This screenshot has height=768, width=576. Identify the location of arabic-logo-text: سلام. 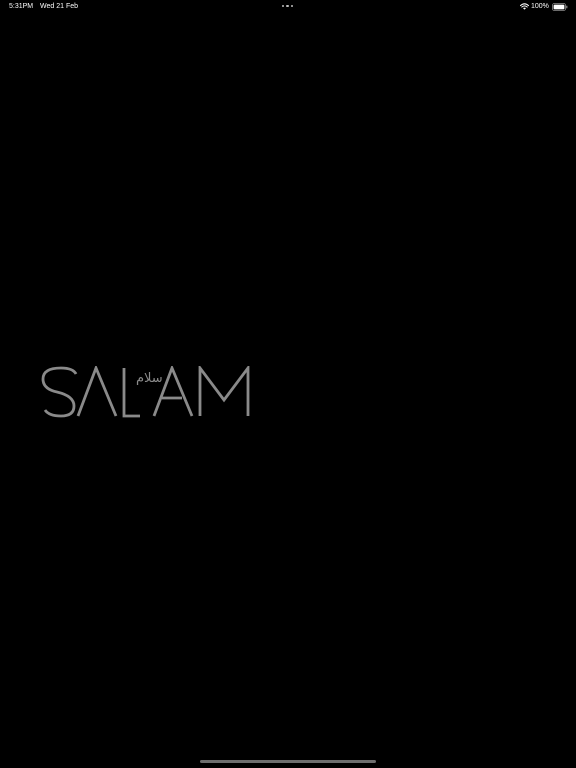
(149, 378).